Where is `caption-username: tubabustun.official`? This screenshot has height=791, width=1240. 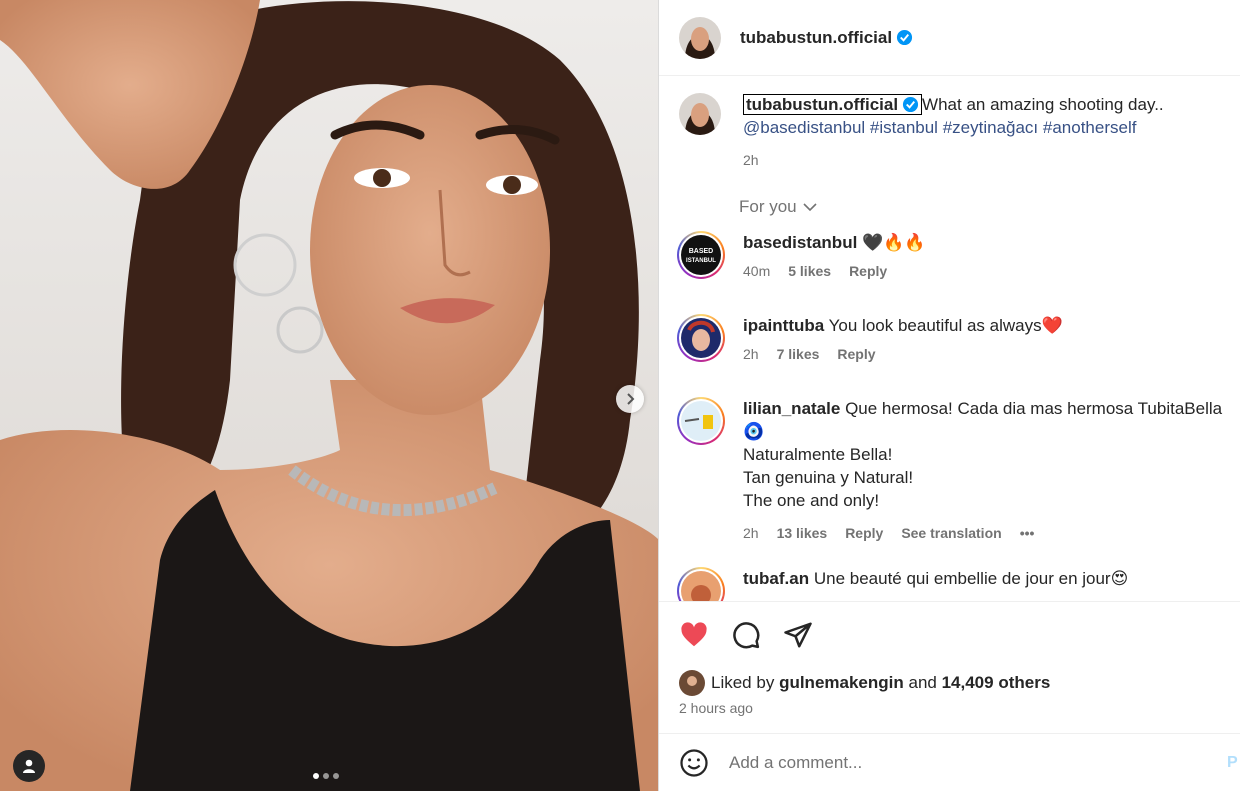
caption-username: tubabustun.official is located at coordinates (833, 104).